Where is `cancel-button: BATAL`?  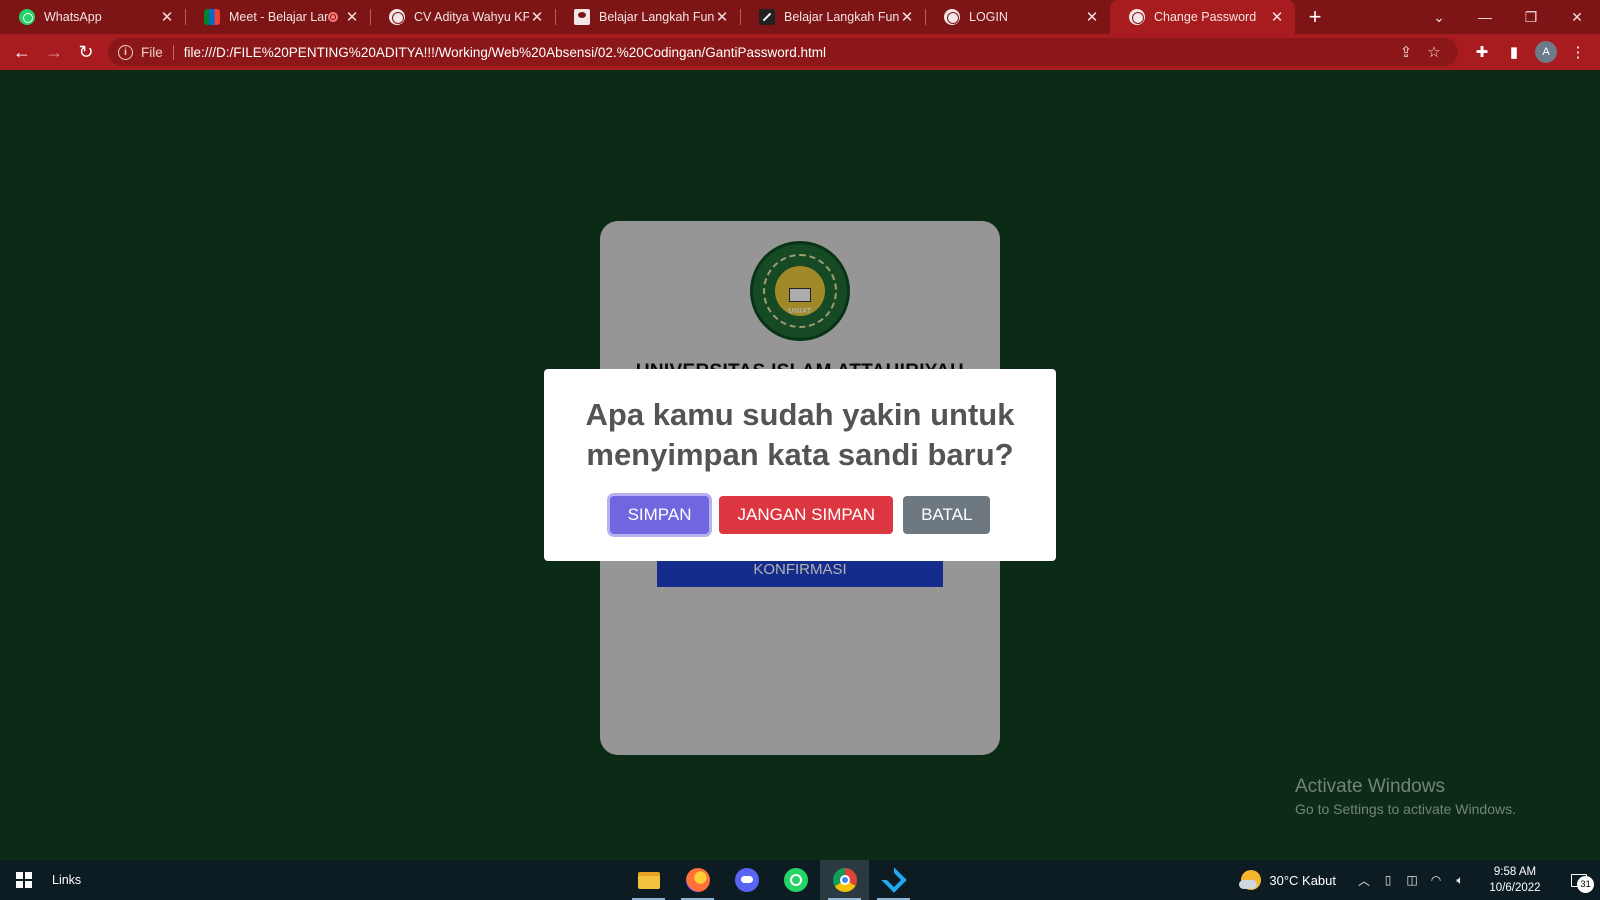
cancel-button: BATAL is located at coordinates (947, 515).